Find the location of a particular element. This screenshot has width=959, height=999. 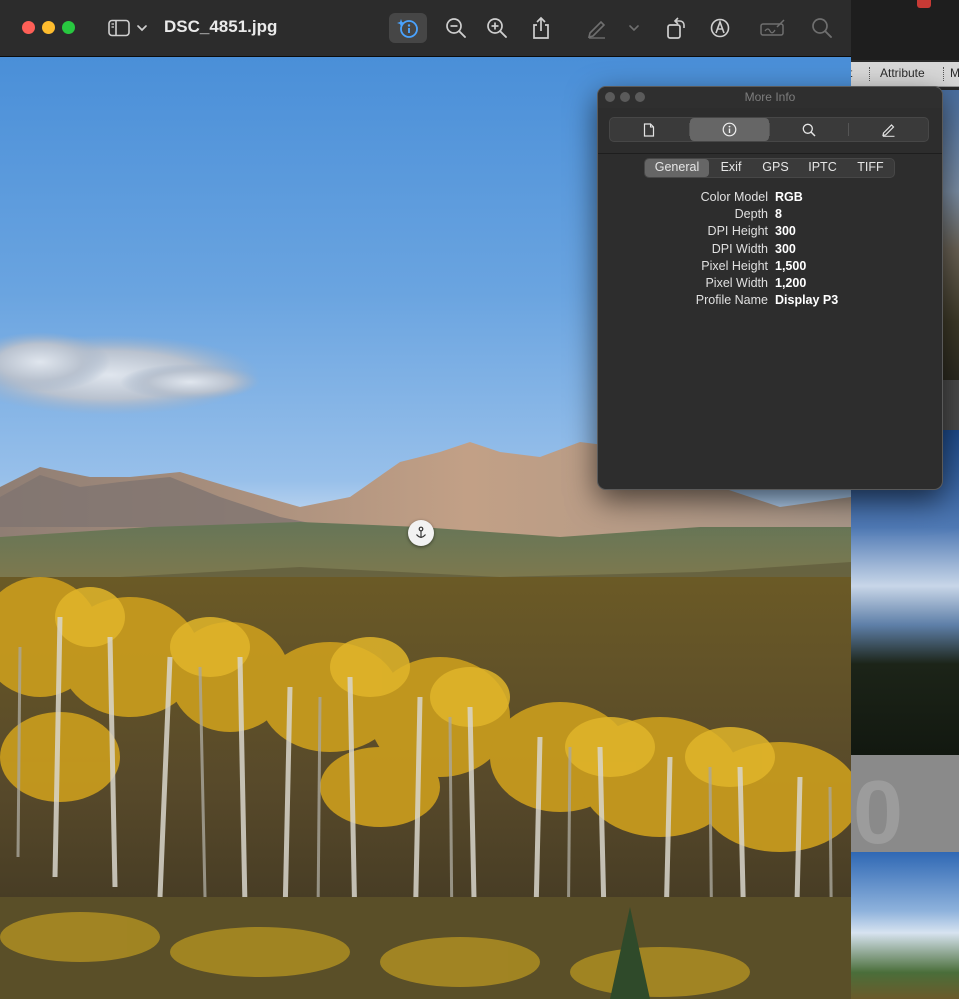

segment-search is located at coordinates (809, 129).